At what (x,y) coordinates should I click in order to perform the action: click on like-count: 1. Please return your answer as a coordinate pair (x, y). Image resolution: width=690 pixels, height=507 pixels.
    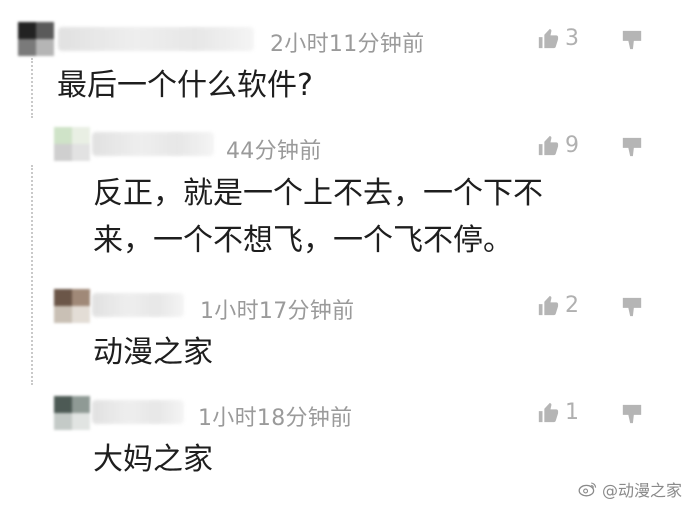
    Looking at the image, I should click on (572, 412).